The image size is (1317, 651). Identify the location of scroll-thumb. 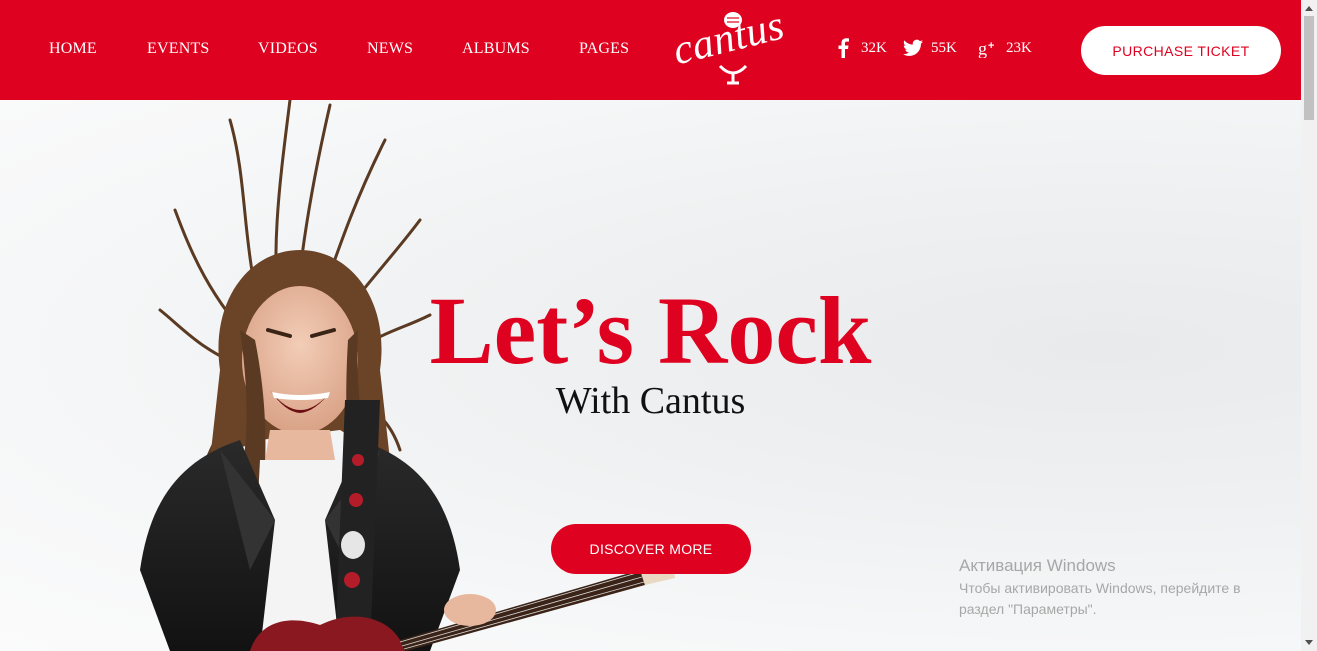
(1309, 68).